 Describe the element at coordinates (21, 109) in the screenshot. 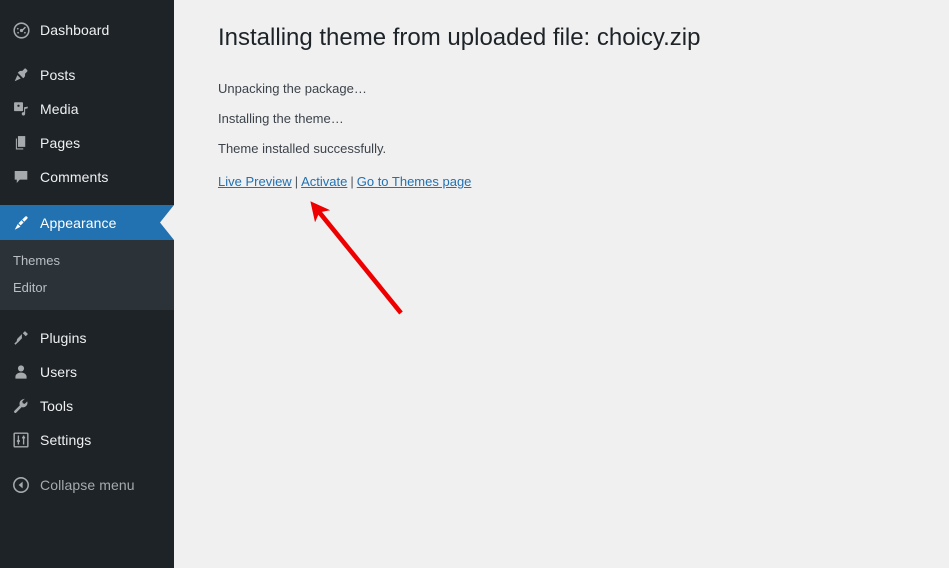

I see `media-music-image-icon` at that location.